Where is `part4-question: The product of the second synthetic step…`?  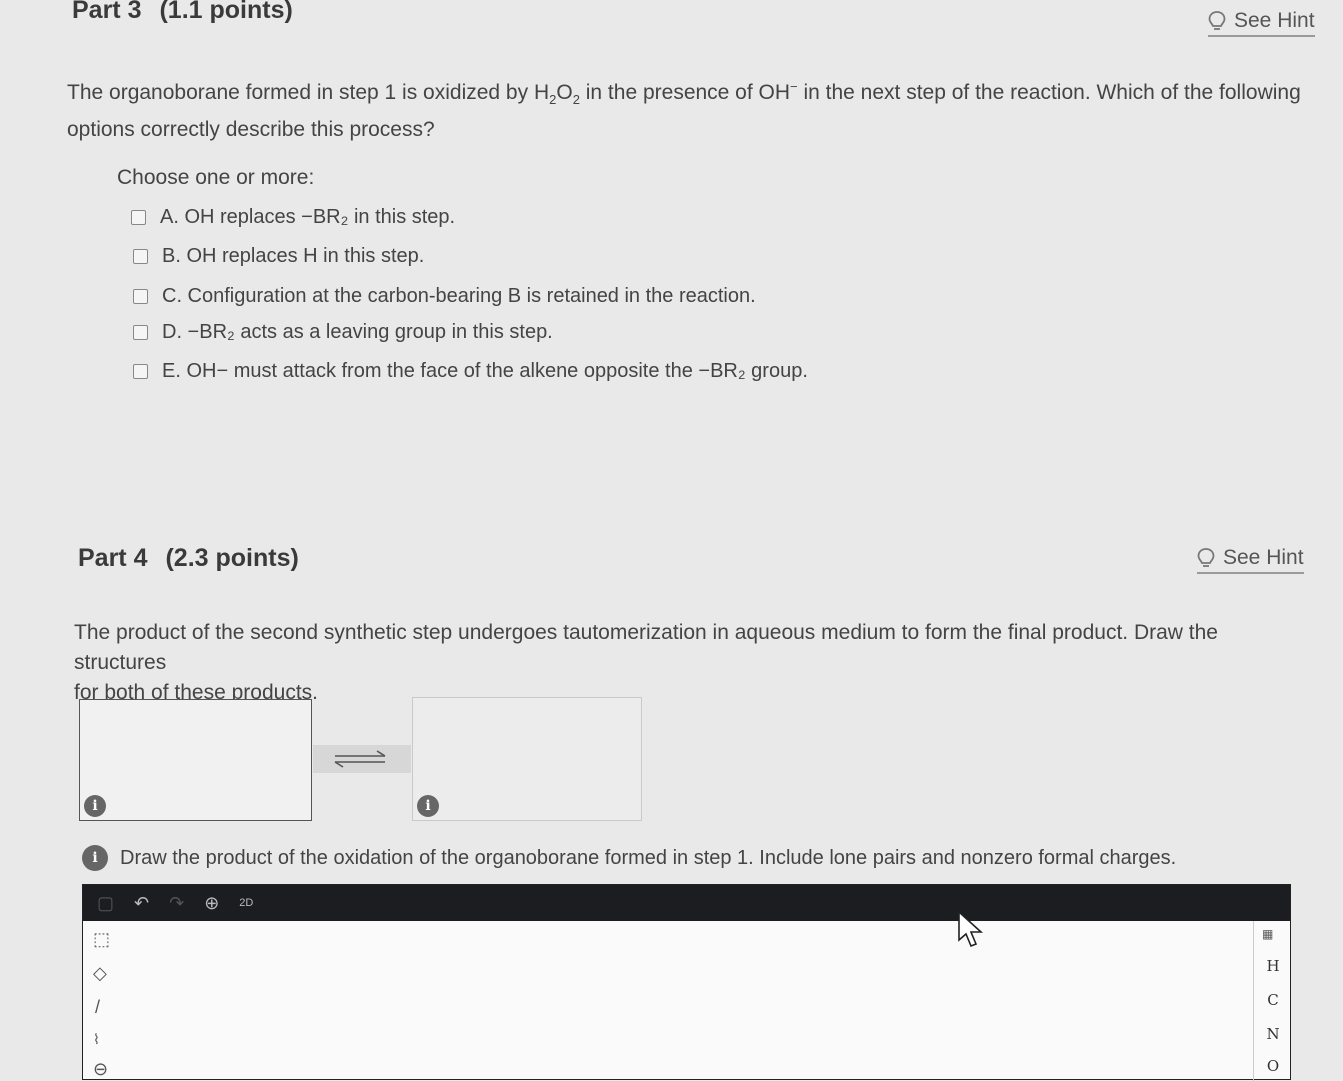
part4-question: The product of the second synthetic step… is located at coordinates (694, 663).